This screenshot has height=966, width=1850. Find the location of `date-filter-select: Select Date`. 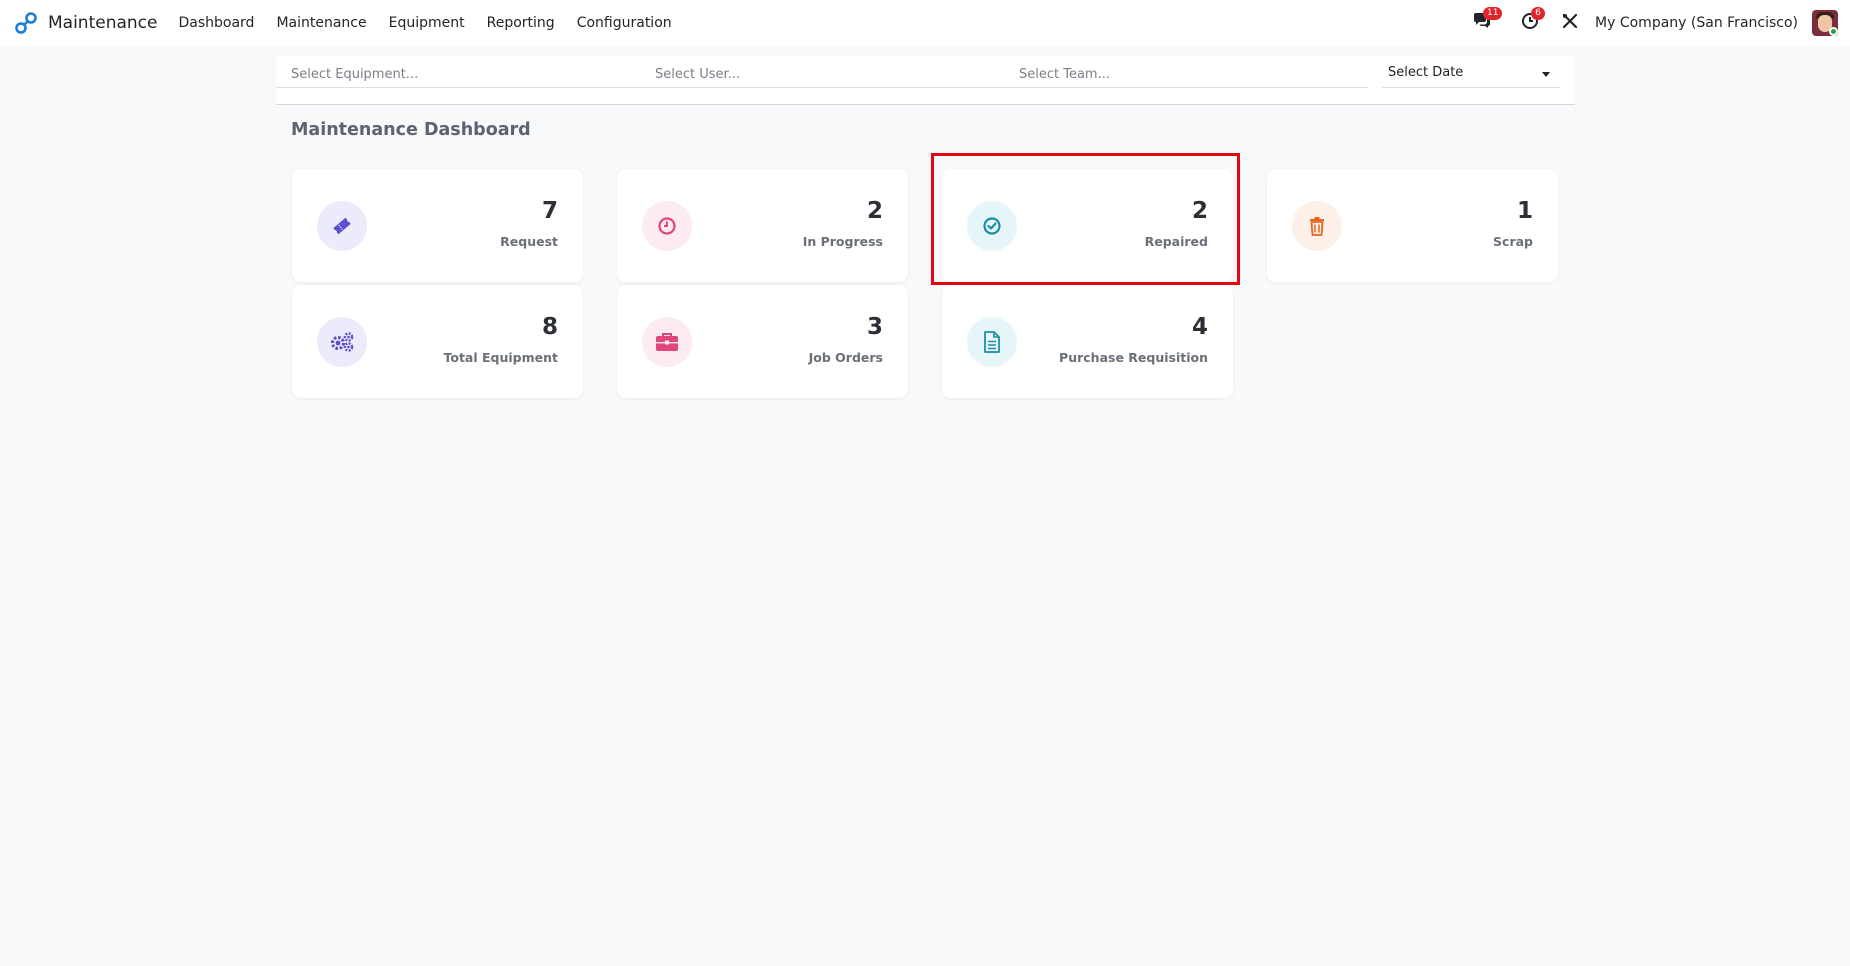

date-filter-select: Select Date is located at coordinates (1471, 76).